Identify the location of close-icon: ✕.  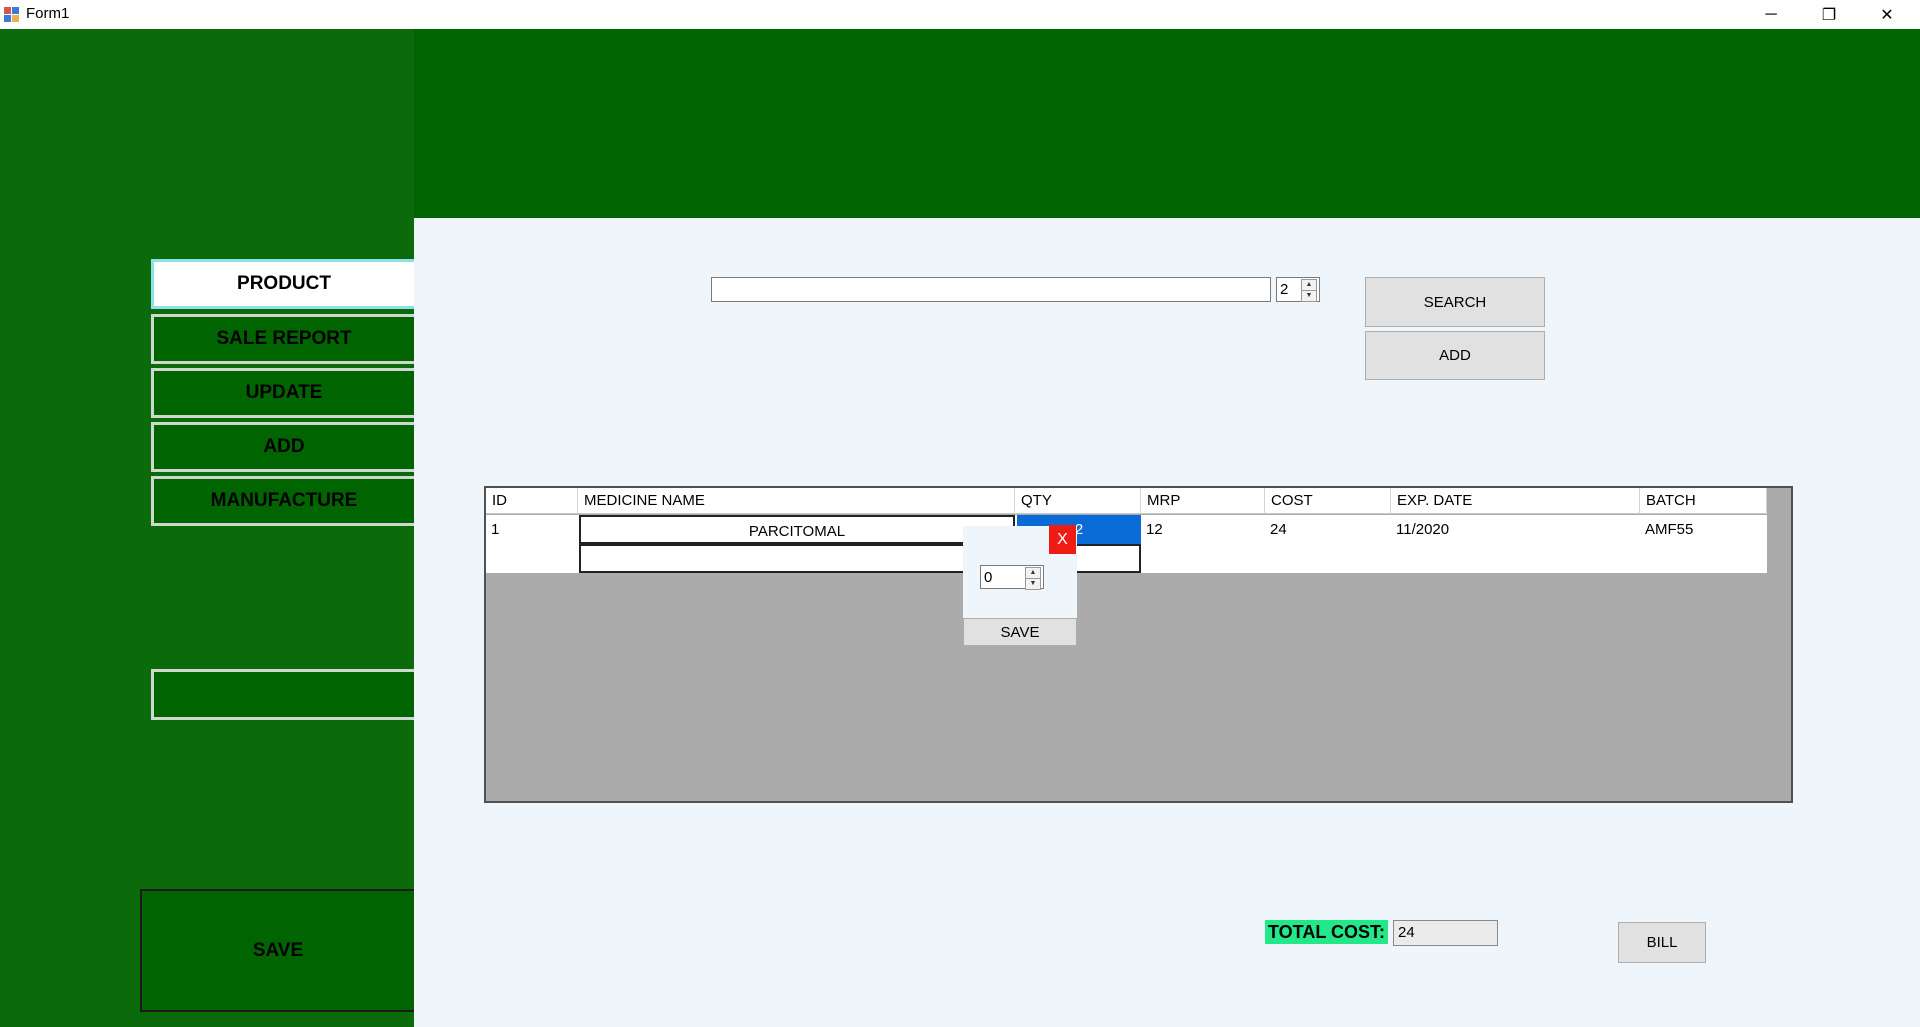
(1887, 15).